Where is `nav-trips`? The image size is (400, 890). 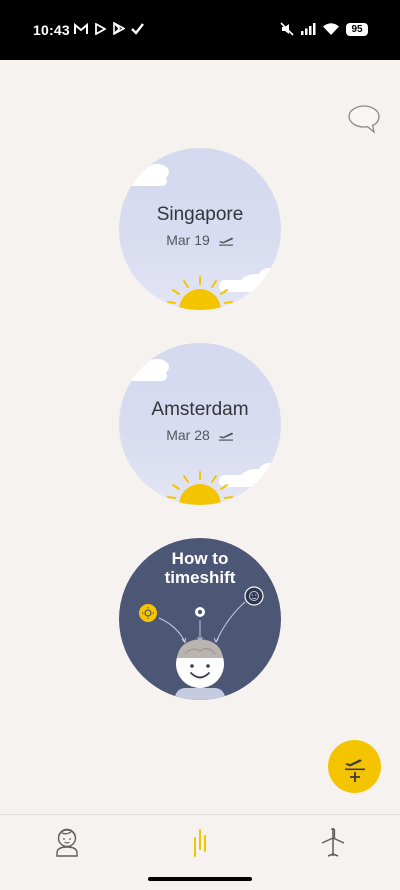
nav-trips is located at coordinates (333, 842).